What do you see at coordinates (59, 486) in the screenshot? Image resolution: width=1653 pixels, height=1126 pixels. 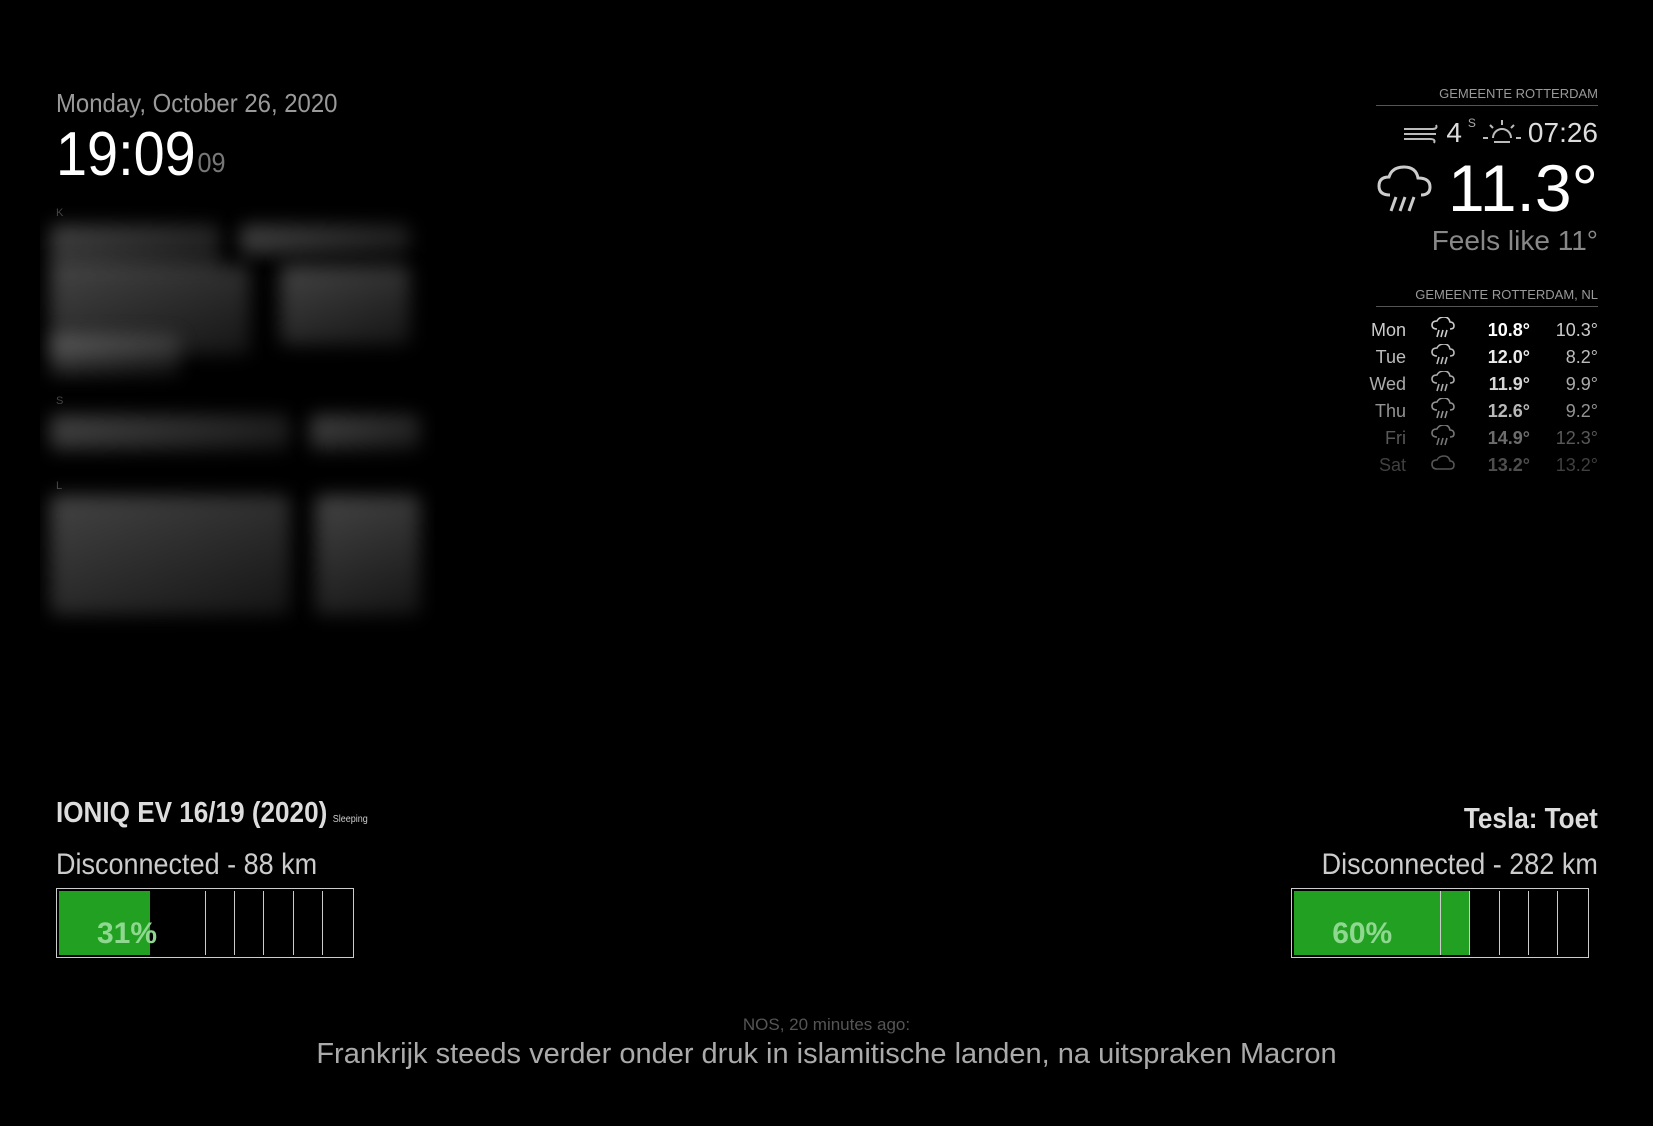 I see `calendar-section-initial: L` at bounding box center [59, 486].